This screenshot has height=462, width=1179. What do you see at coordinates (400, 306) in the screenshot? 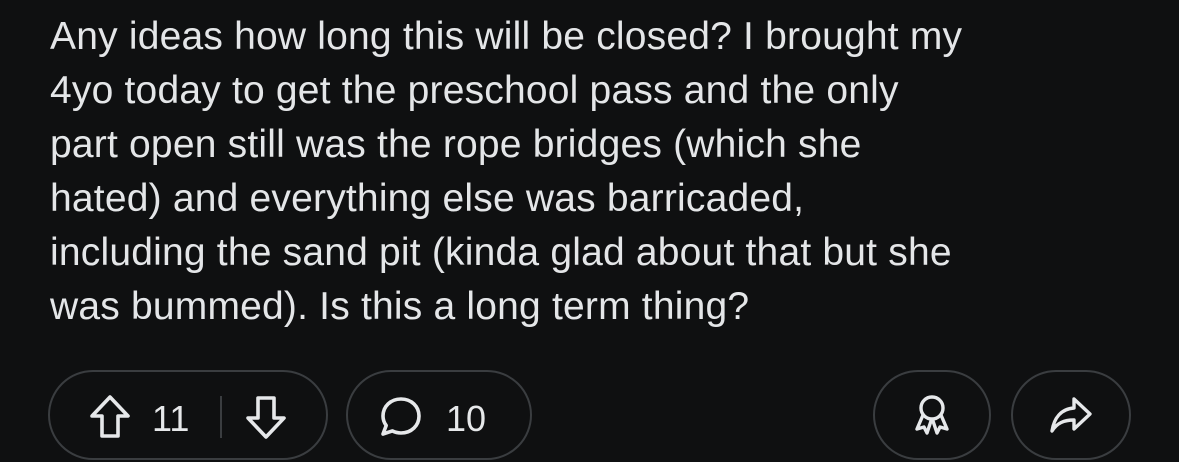
I see `post-body-line: was bummed). Is this a long term thing?` at bounding box center [400, 306].